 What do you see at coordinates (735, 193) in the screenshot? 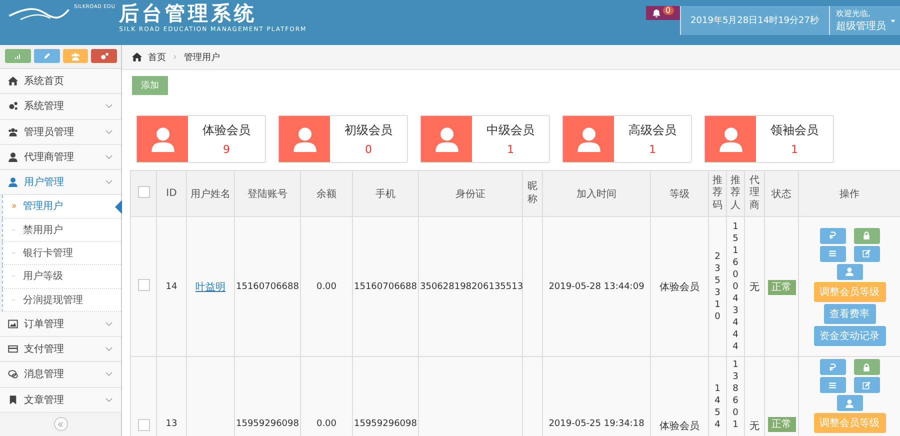
I see `column-header: 推荐人` at bounding box center [735, 193].